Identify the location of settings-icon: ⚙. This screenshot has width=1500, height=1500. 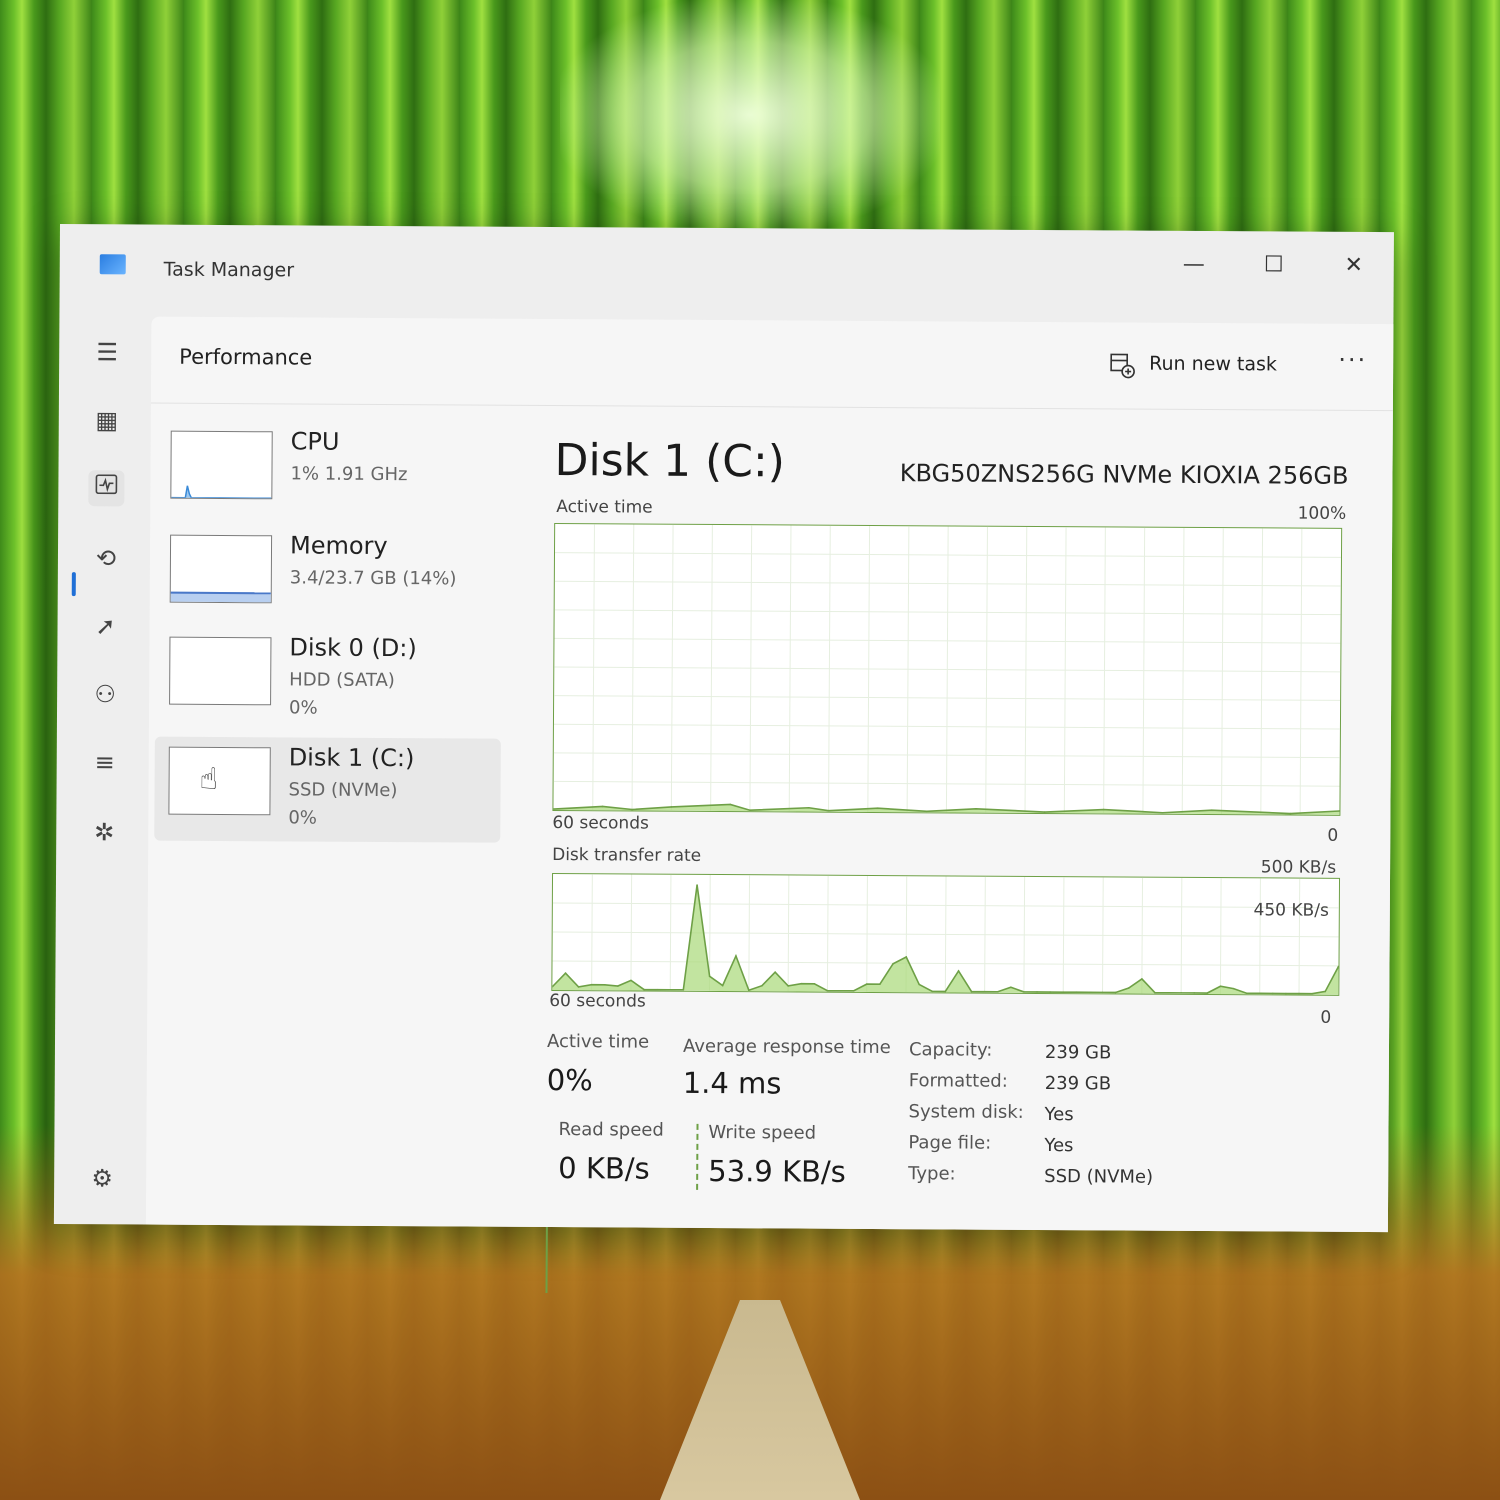
(102, 1178).